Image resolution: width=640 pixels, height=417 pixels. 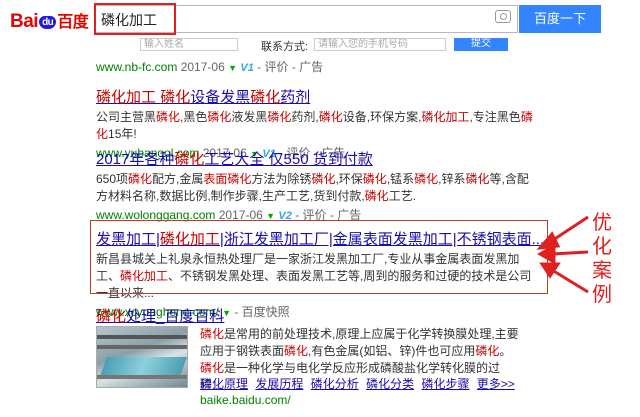 What do you see at coordinates (319, 257) in the screenshot?
I see `case-highlight-box` at bounding box center [319, 257].